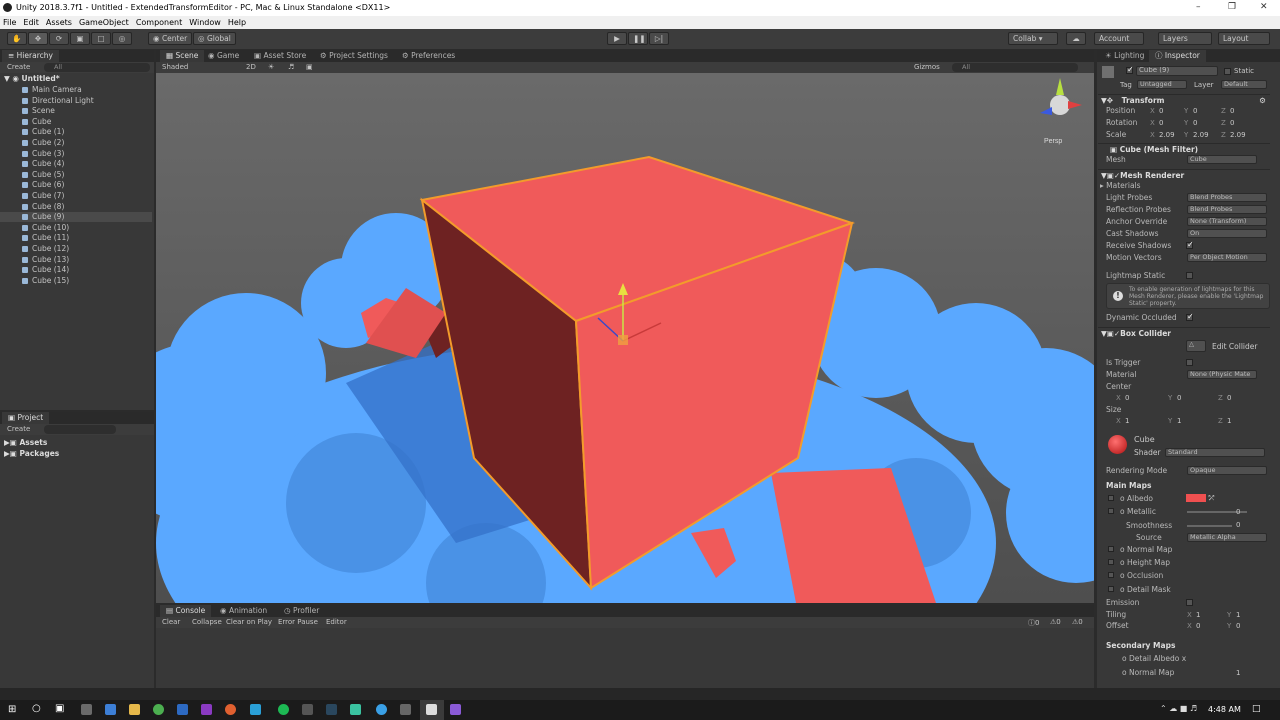 The image size is (1280, 720). I want to click on console-info-count: ⓘ0, so click(1033, 623).